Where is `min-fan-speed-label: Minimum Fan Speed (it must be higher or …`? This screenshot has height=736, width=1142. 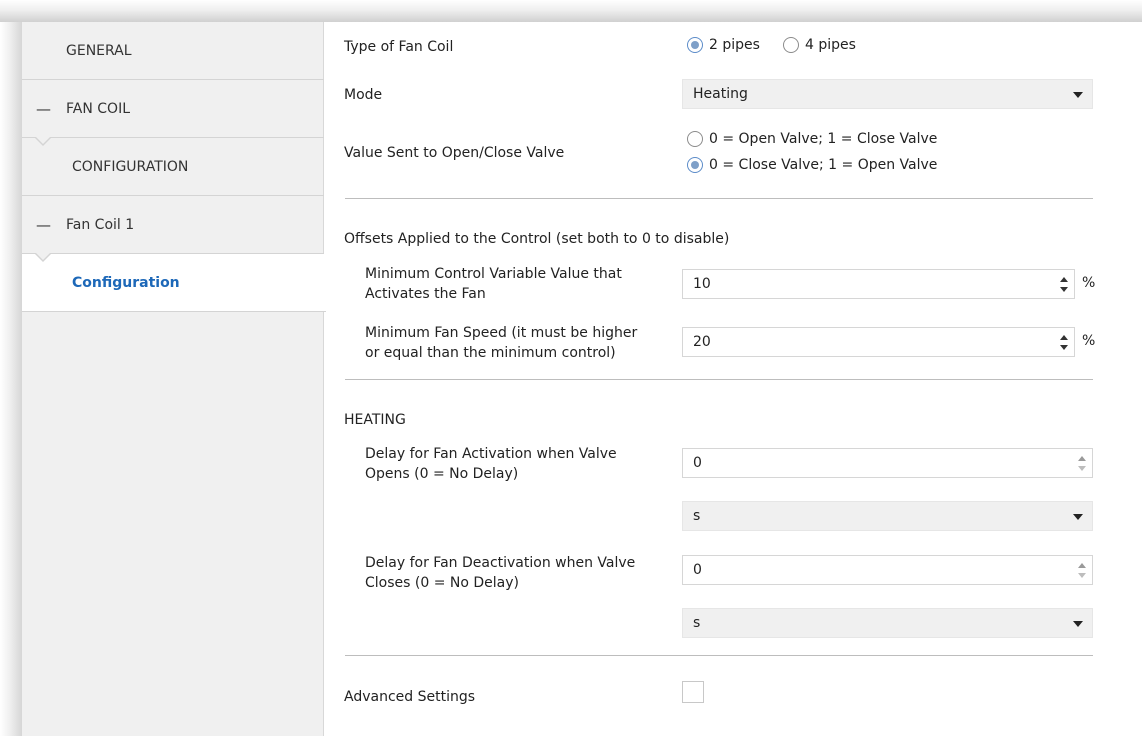 min-fan-speed-label: Minimum Fan Speed (it must be higher or … is located at coordinates (501, 343).